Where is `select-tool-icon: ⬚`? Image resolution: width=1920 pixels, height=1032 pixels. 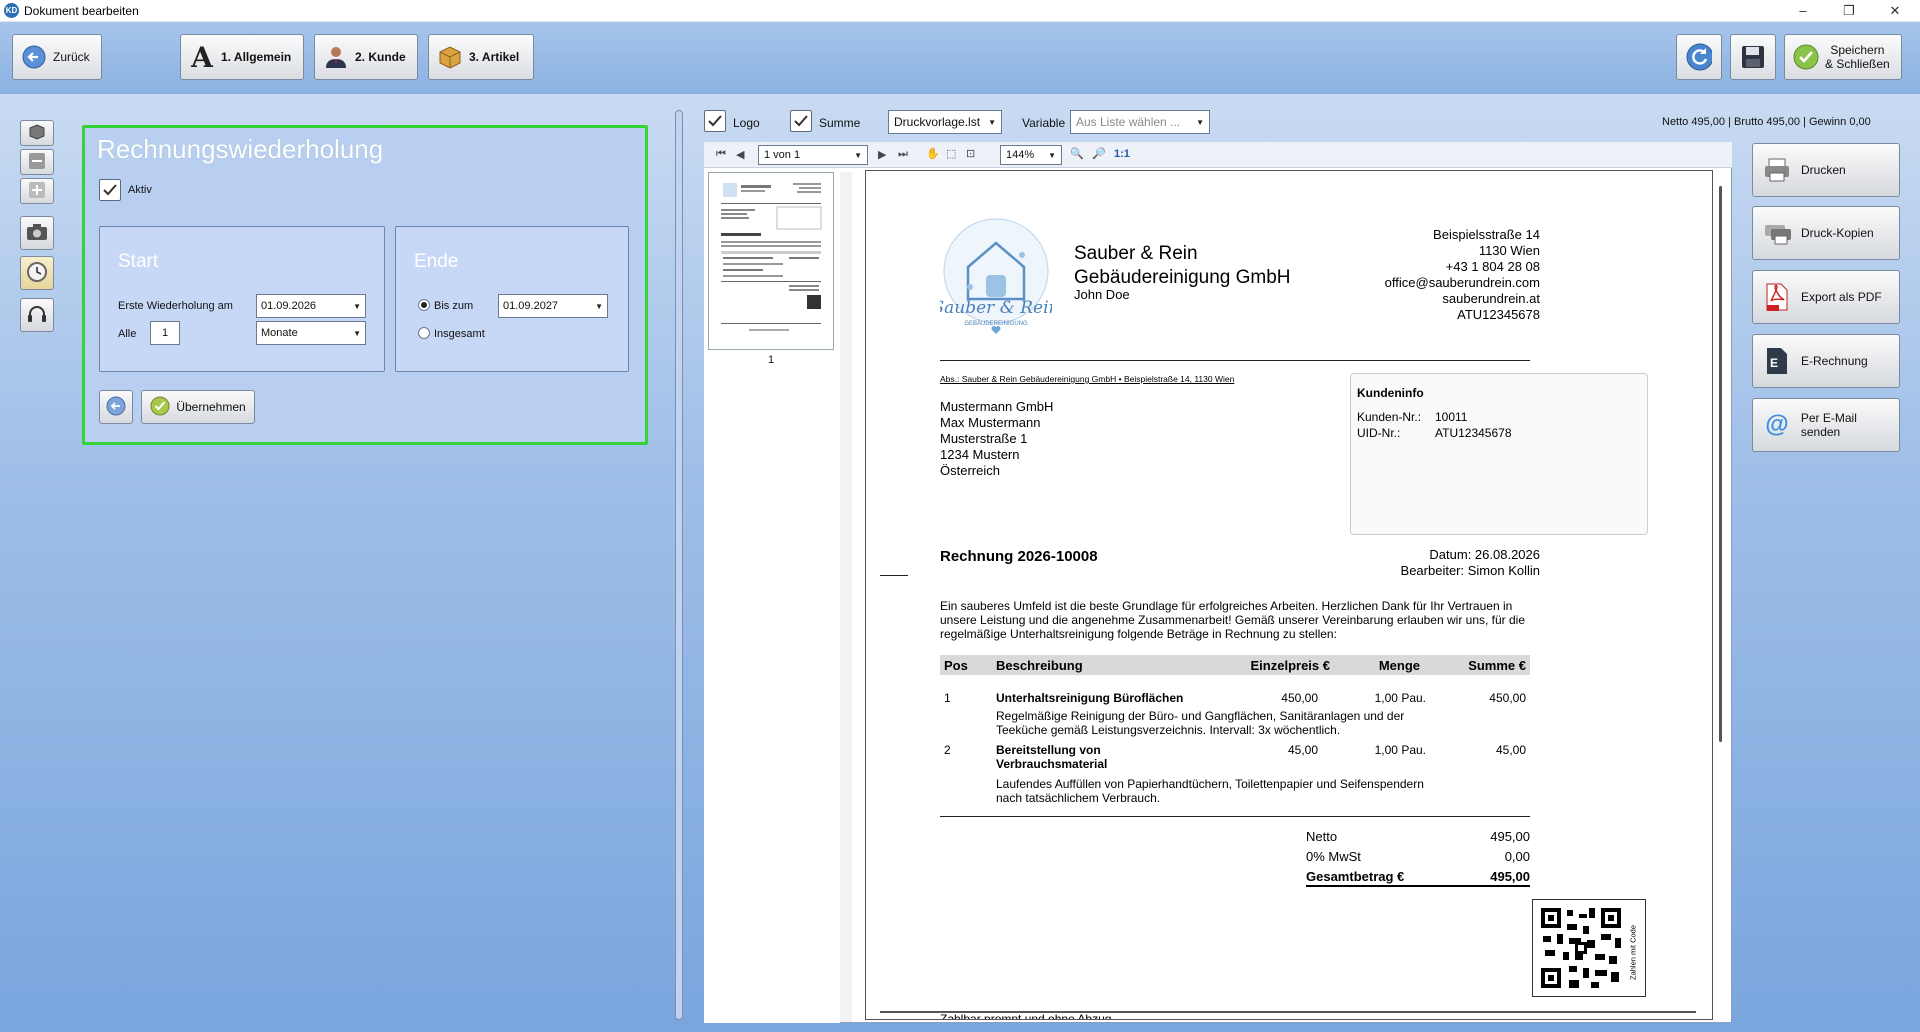 select-tool-icon: ⬚ is located at coordinates (951, 153).